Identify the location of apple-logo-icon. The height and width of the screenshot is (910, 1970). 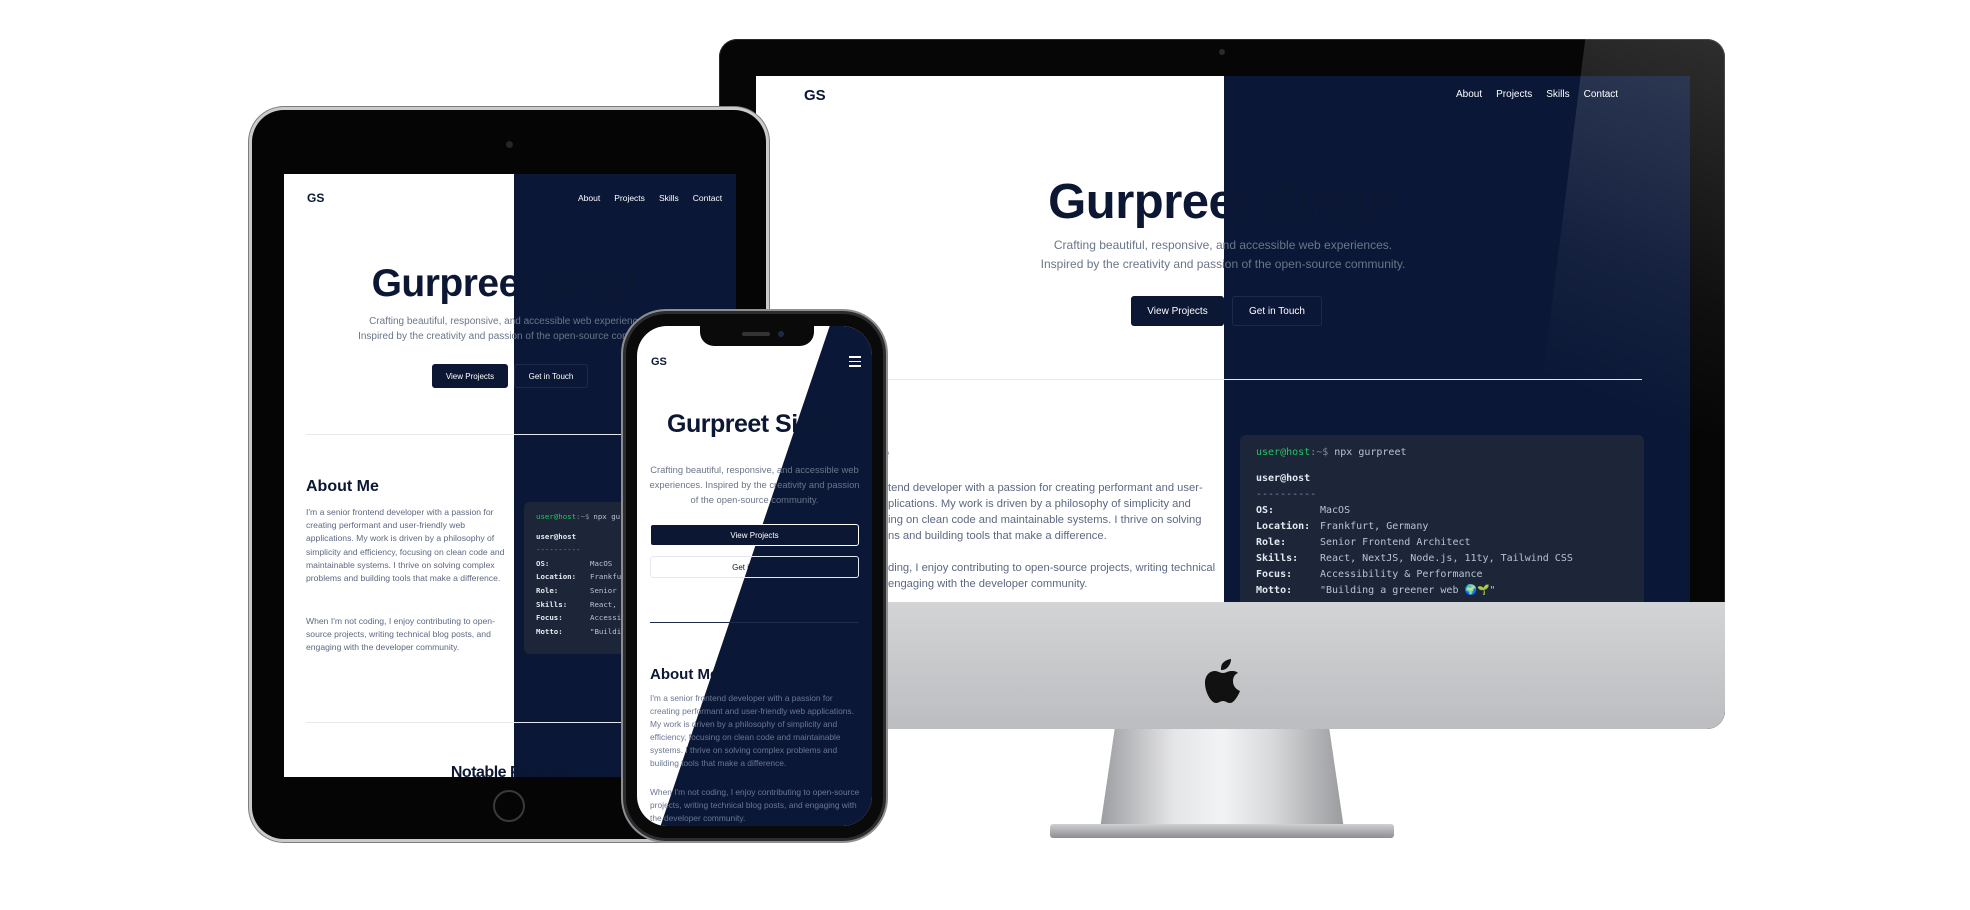
(1222, 681).